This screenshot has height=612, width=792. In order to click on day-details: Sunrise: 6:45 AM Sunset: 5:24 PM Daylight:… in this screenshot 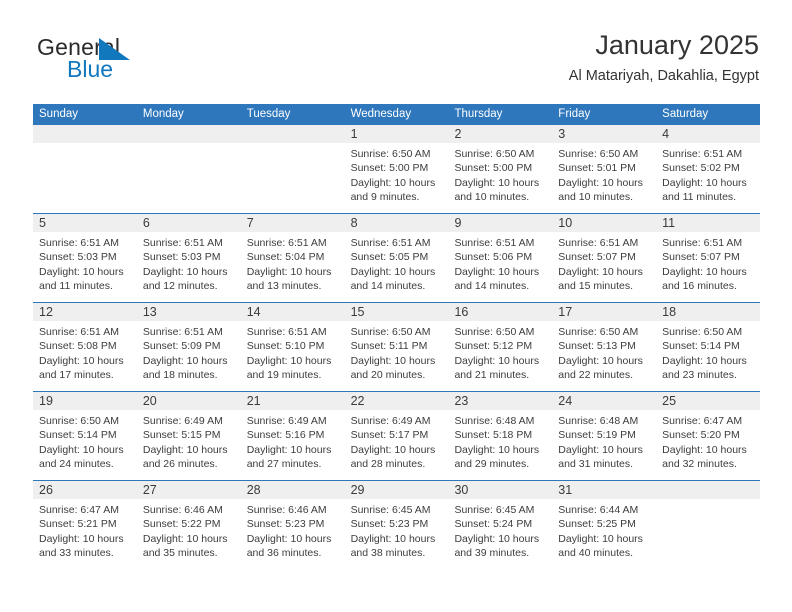, I will do `click(500, 529)`.